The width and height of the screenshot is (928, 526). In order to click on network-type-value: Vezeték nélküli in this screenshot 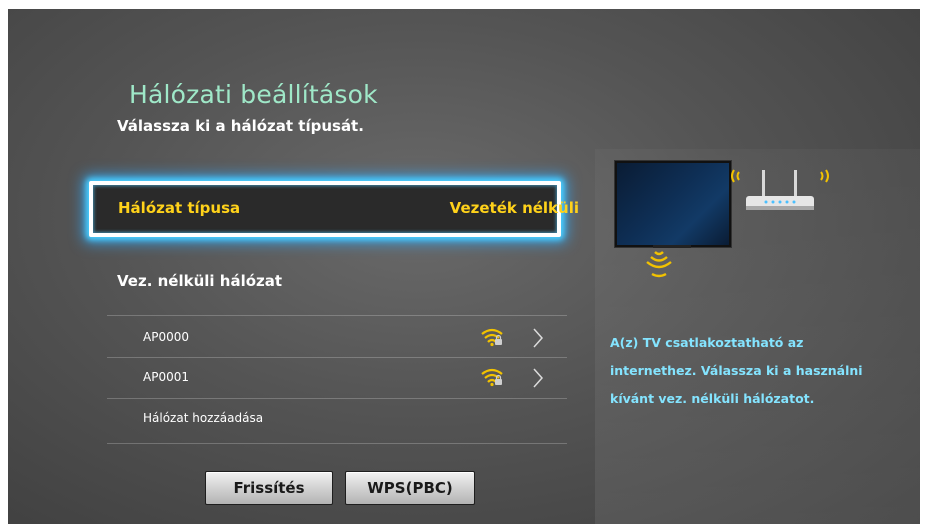, I will do `click(514, 208)`.